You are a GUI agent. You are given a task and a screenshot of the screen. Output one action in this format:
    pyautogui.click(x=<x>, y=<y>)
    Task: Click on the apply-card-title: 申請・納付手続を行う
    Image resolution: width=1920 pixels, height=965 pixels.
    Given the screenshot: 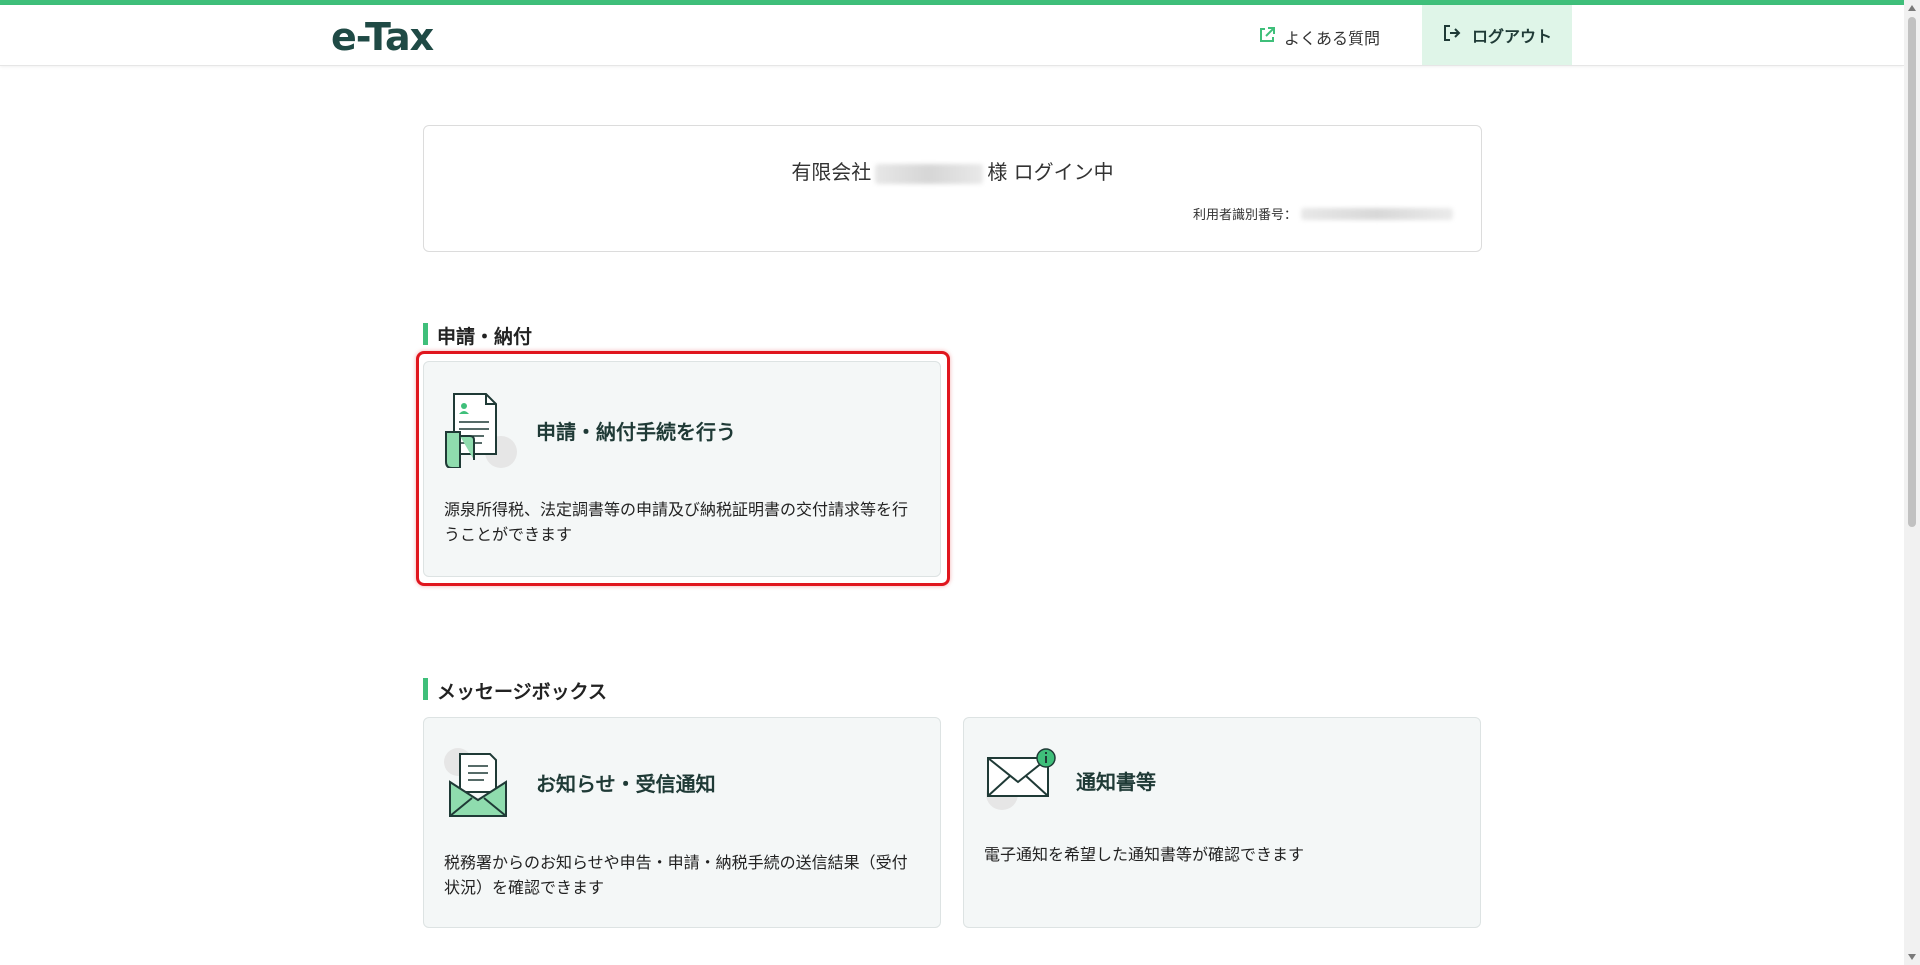 What is the action you would take?
    pyautogui.click(x=636, y=432)
    